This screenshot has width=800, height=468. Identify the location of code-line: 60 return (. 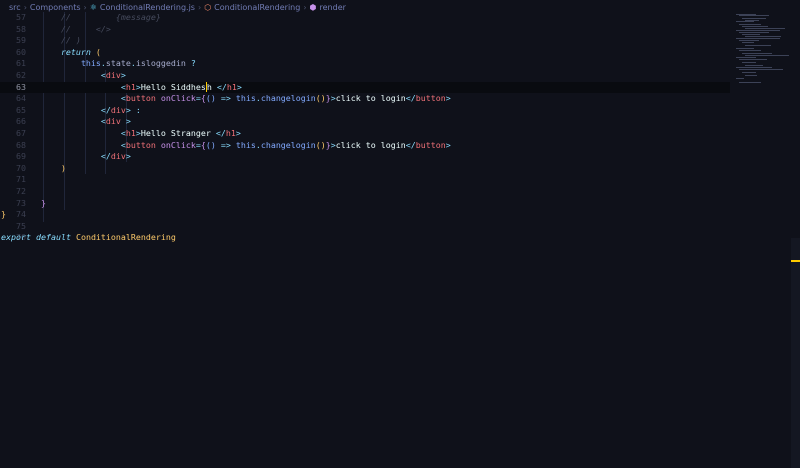
(365, 53).